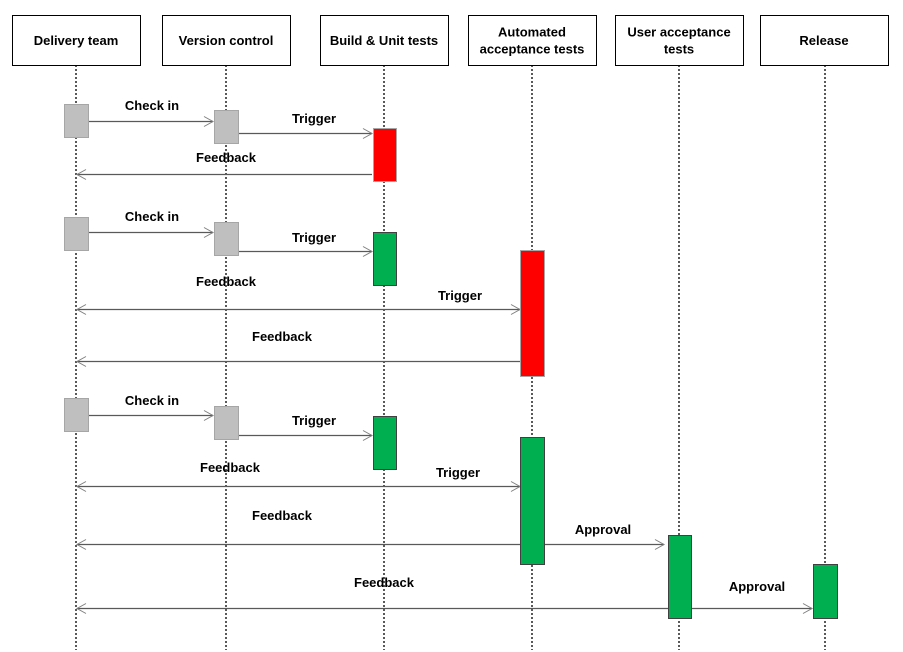 This screenshot has width=903, height=652. Describe the element at coordinates (532, 313) in the screenshot. I see `activation-aat-fail` at that location.